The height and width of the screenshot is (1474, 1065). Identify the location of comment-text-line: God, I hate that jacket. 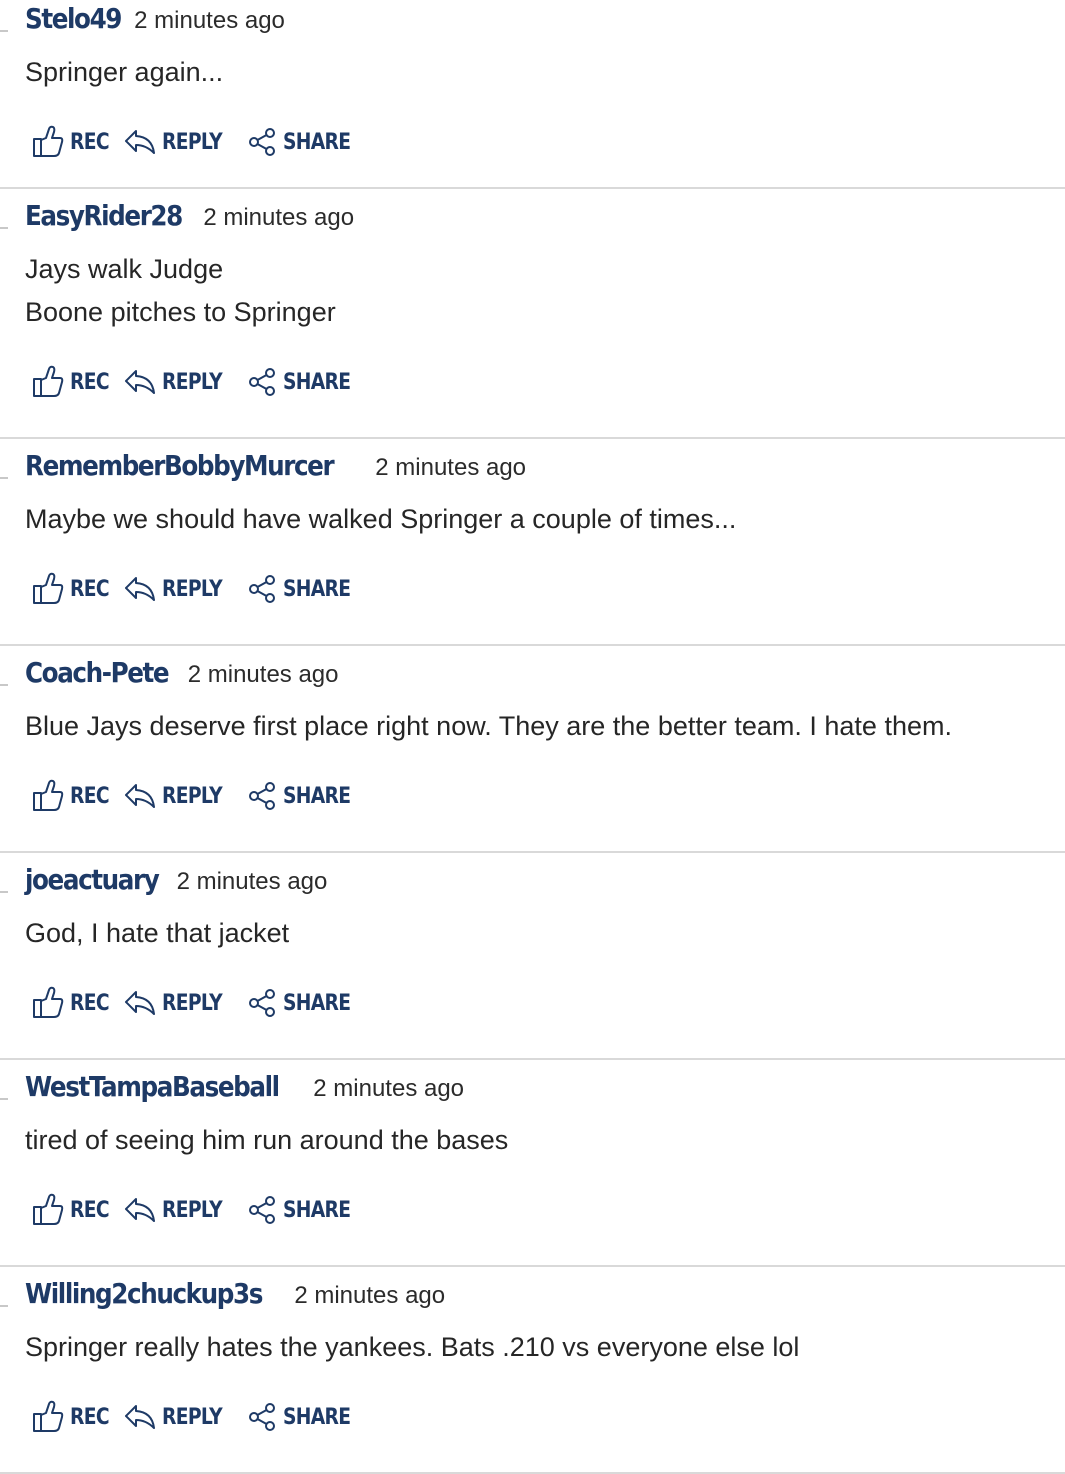
(157, 933).